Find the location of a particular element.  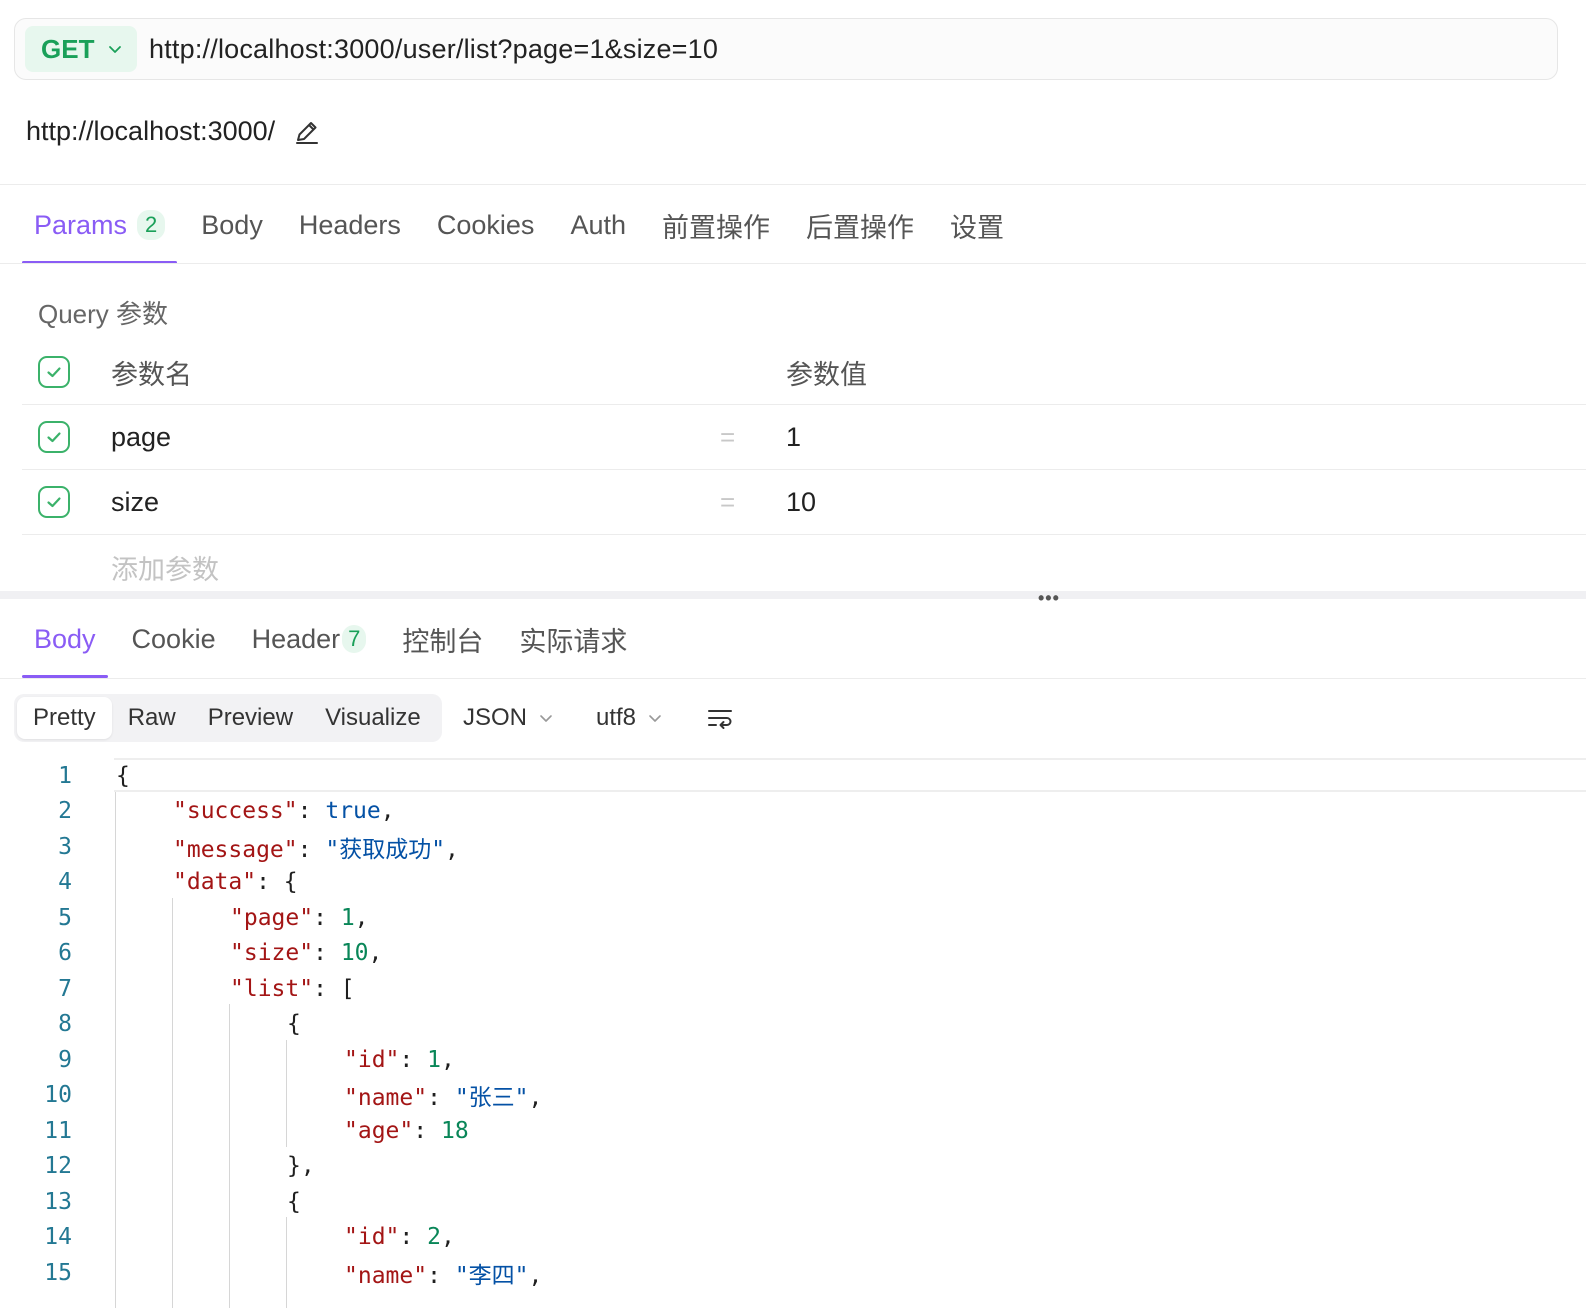

code-text: "list": [ is located at coordinates (292, 988).